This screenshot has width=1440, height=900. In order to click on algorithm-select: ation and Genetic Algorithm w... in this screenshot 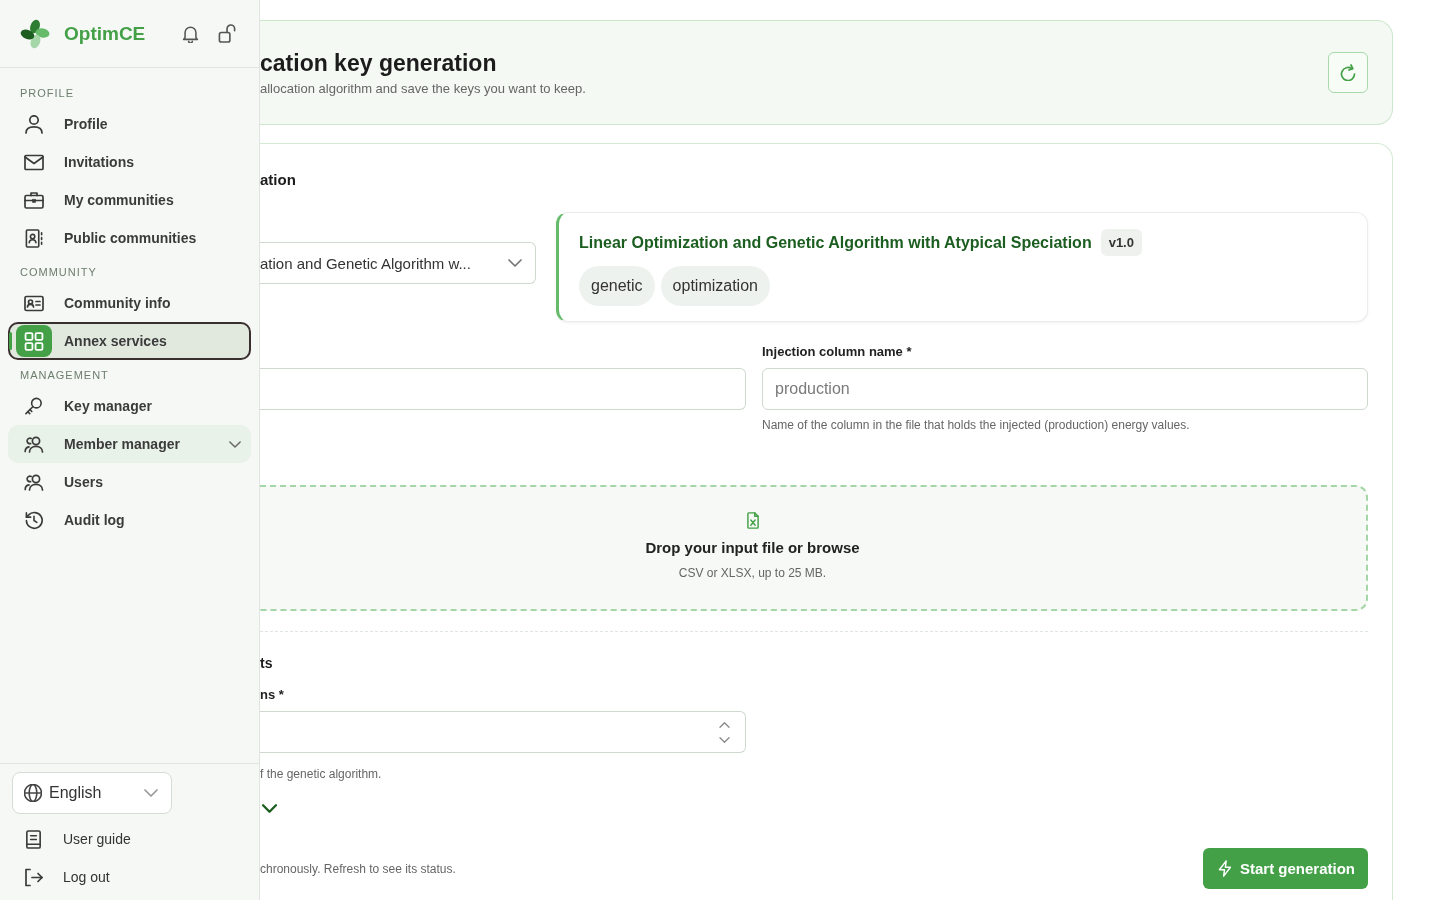, I will do `click(398, 263)`.